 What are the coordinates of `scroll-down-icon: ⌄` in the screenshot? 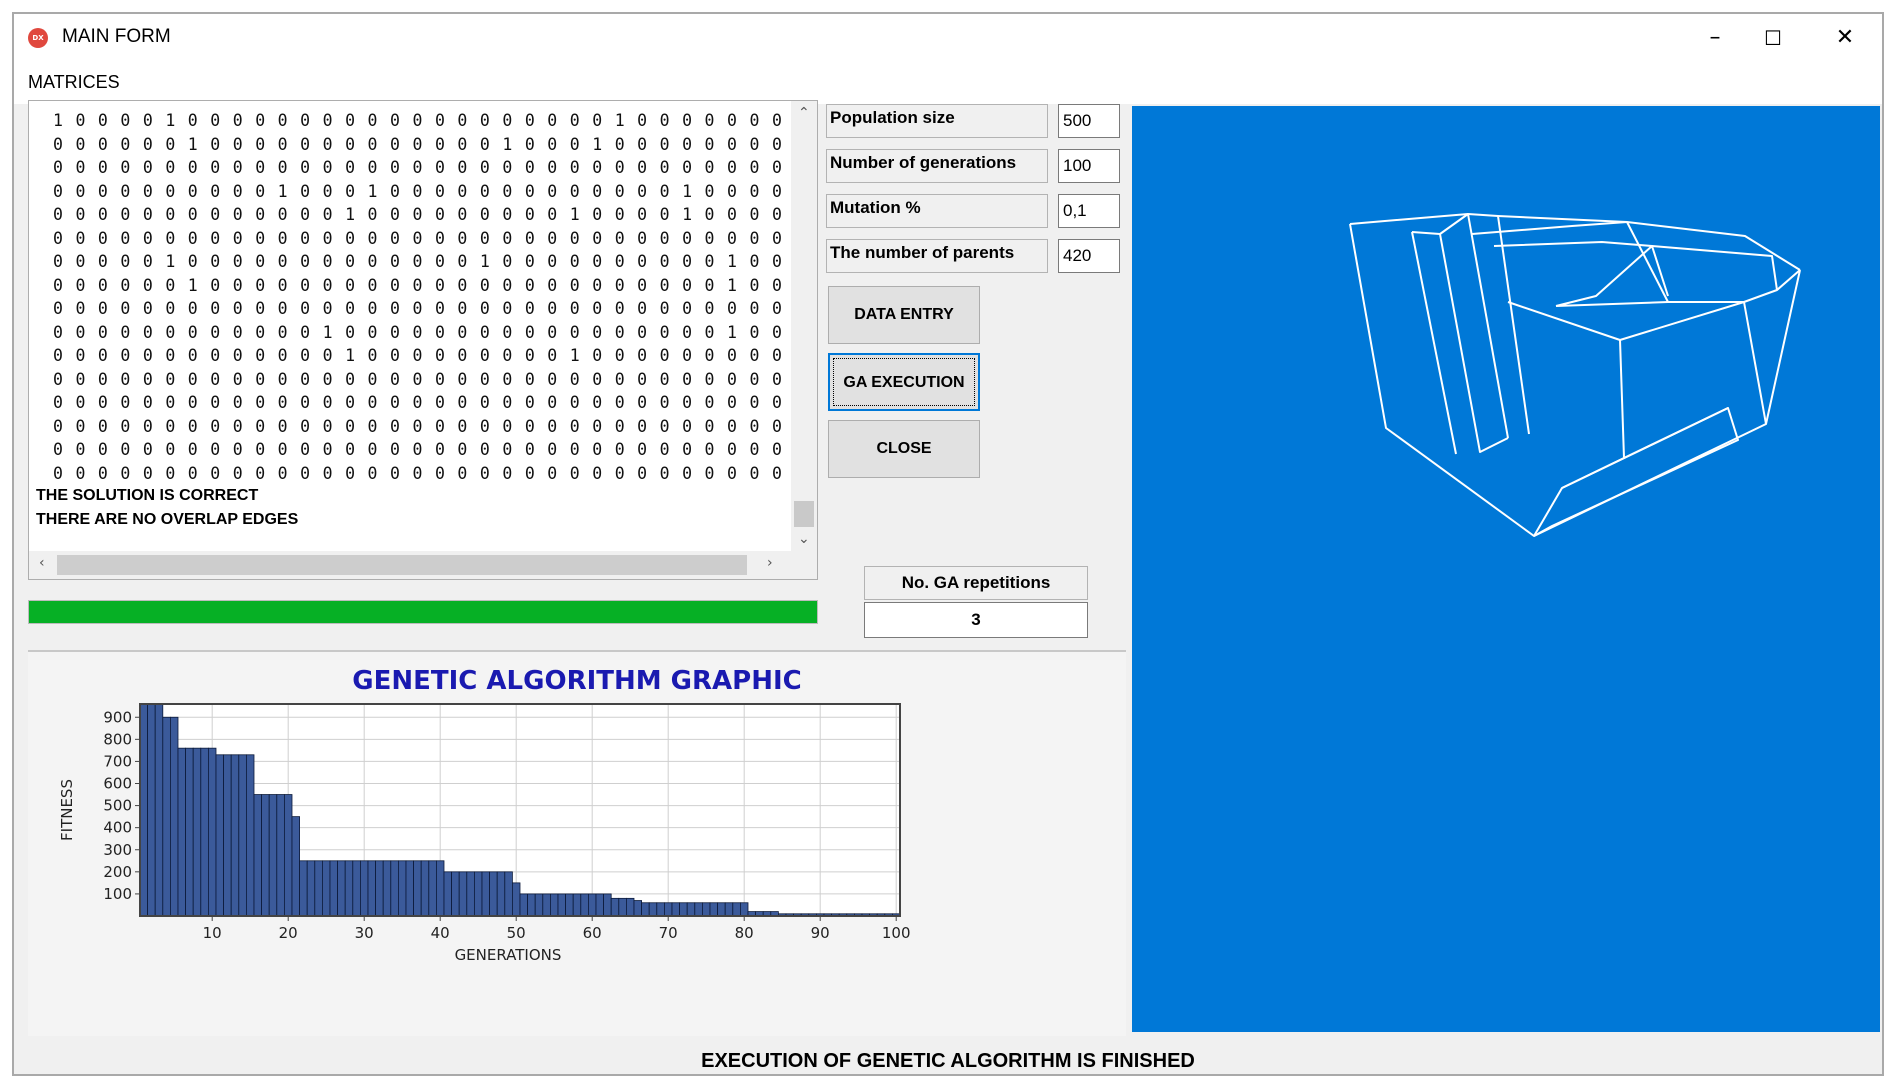 It's located at (804, 539).